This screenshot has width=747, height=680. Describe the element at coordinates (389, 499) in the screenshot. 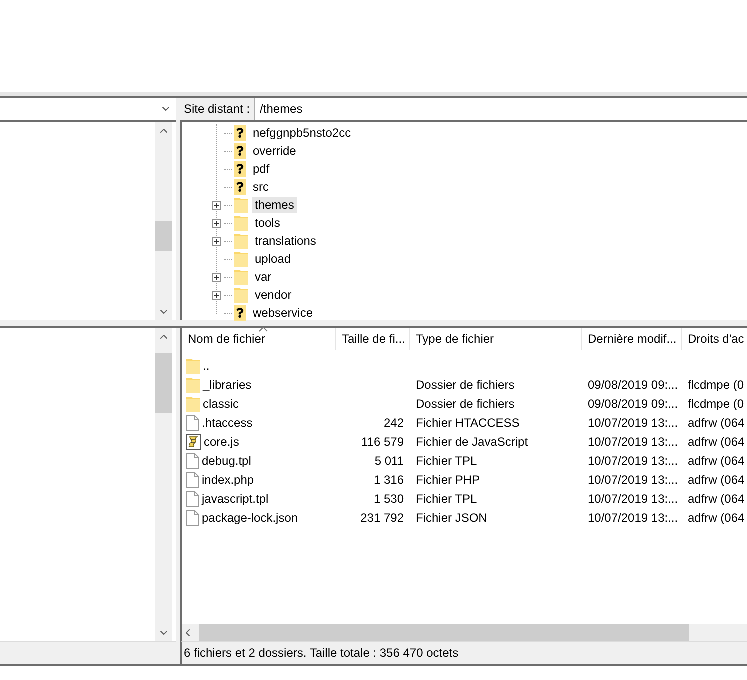

I see `file-size: 1 530` at that location.